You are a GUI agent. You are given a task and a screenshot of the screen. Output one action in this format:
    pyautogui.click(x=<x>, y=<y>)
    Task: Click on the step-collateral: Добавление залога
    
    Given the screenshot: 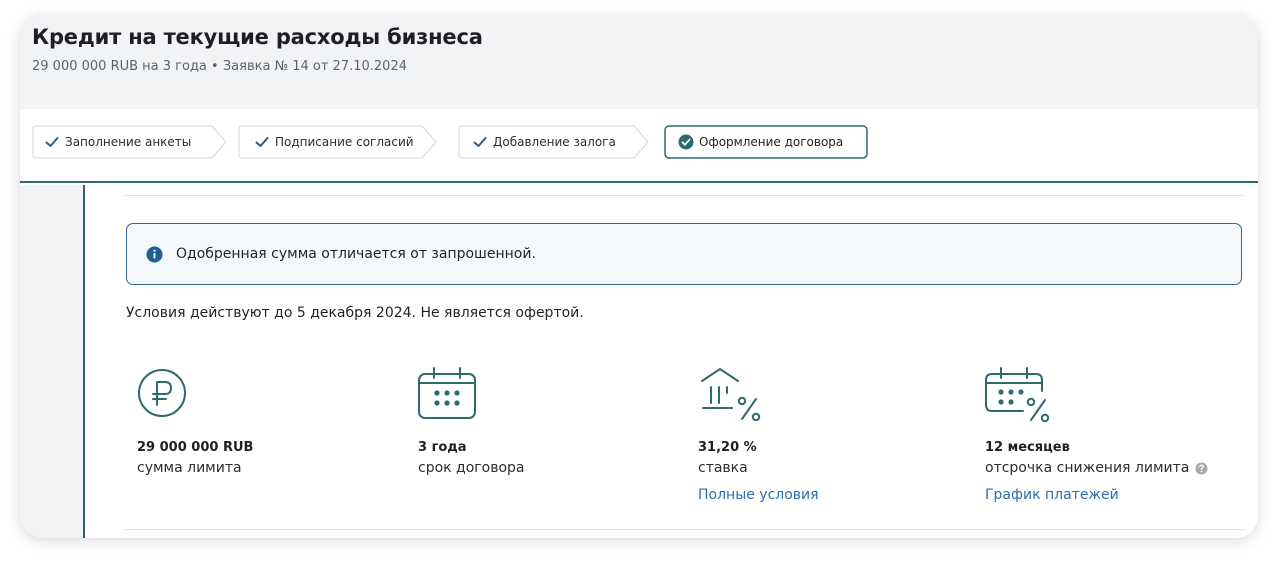 What is the action you would take?
    pyautogui.click(x=554, y=142)
    